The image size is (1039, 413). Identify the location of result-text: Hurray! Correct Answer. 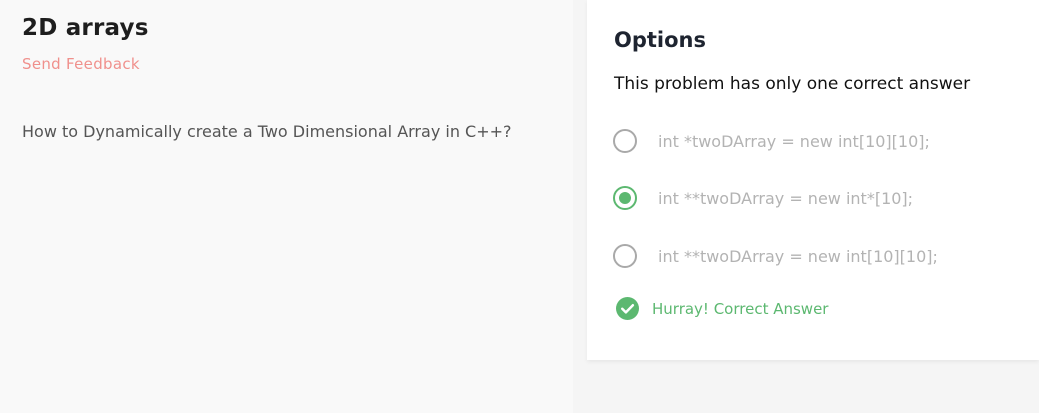
(740, 308).